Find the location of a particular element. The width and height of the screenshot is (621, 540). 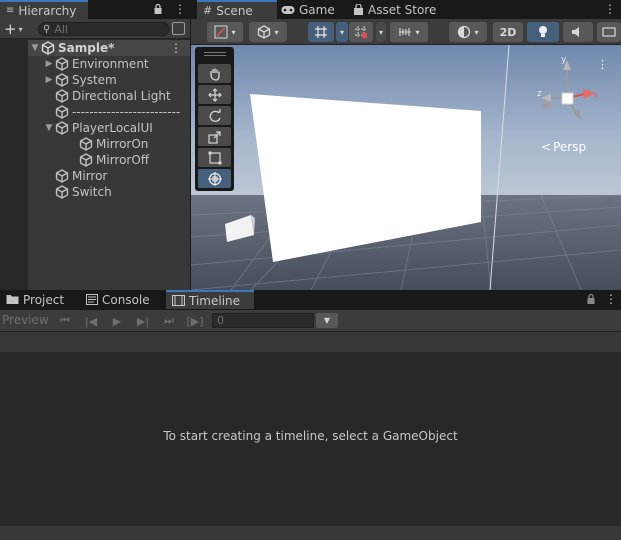

add-button: + ▾ is located at coordinates (15, 29).